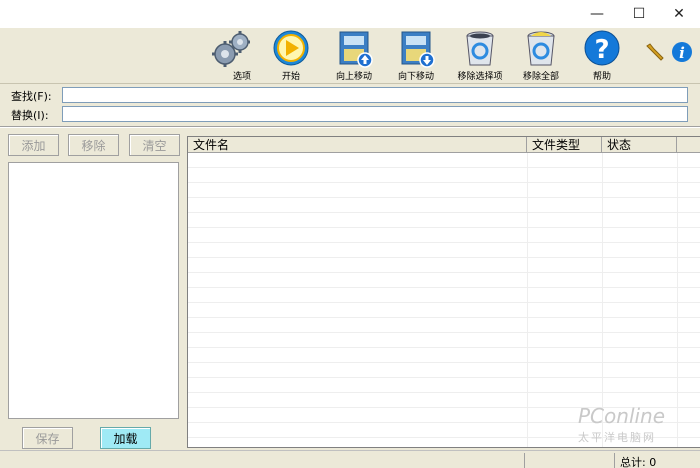 This screenshot has height=468, width=700. What do you see at coordinates (639, 14) in the screenshot?
I see `maximize-button: ☐` at bounding box center [639, 14].